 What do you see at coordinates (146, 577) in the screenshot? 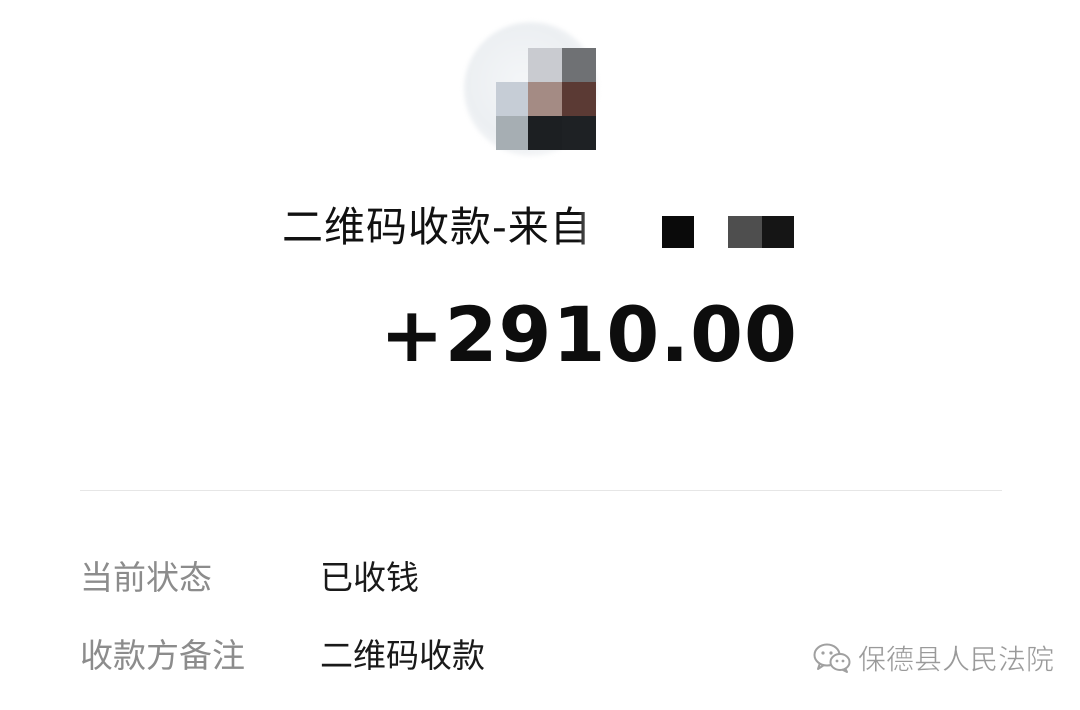
I see `status-label: 当前状态` at bounding box center [146, 577].